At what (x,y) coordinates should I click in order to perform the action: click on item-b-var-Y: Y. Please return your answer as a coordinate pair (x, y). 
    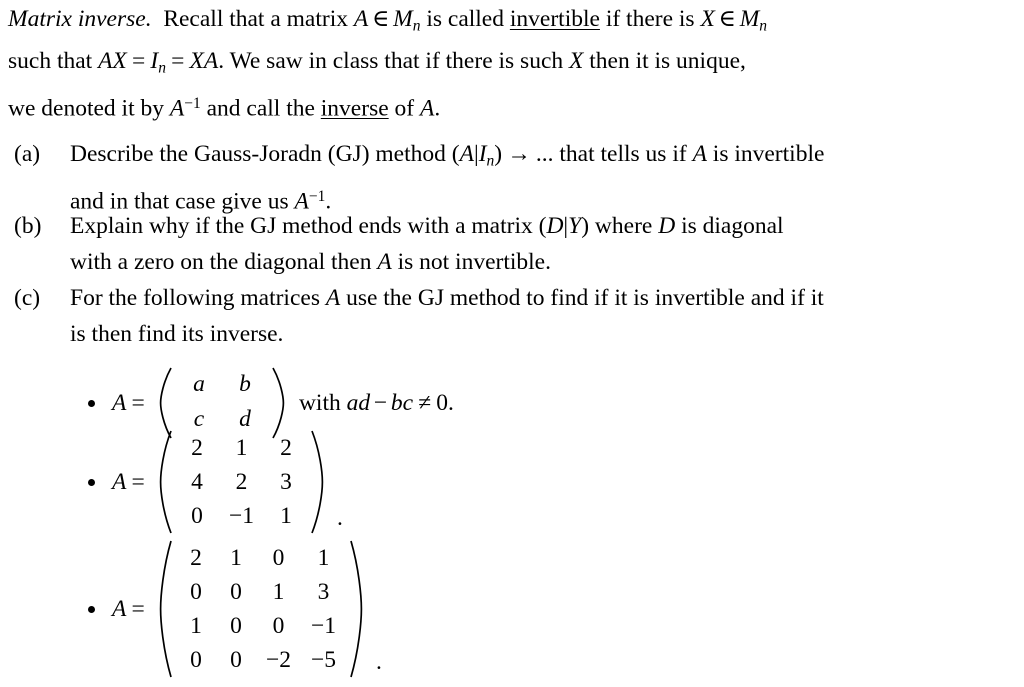
    Looking at the image, I should click on (575, 226).